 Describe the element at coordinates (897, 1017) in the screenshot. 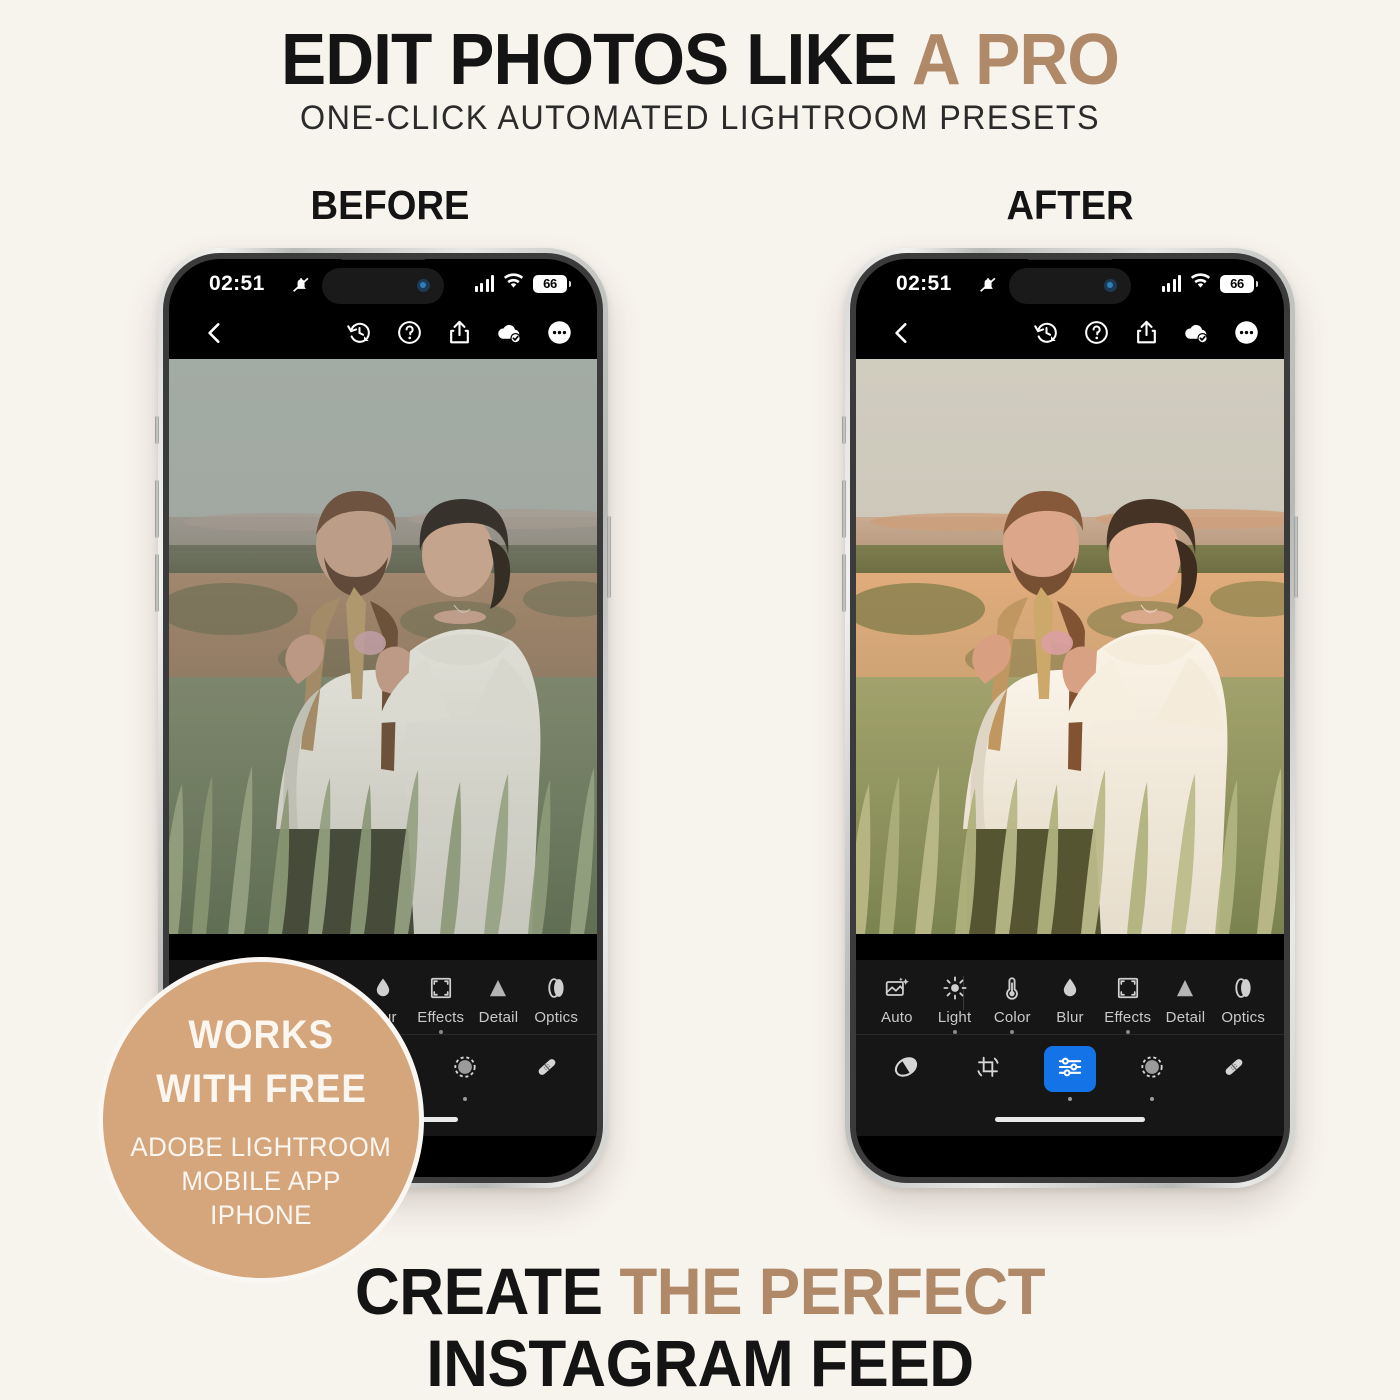

I see `edit-tool-label: Auto` at that location.